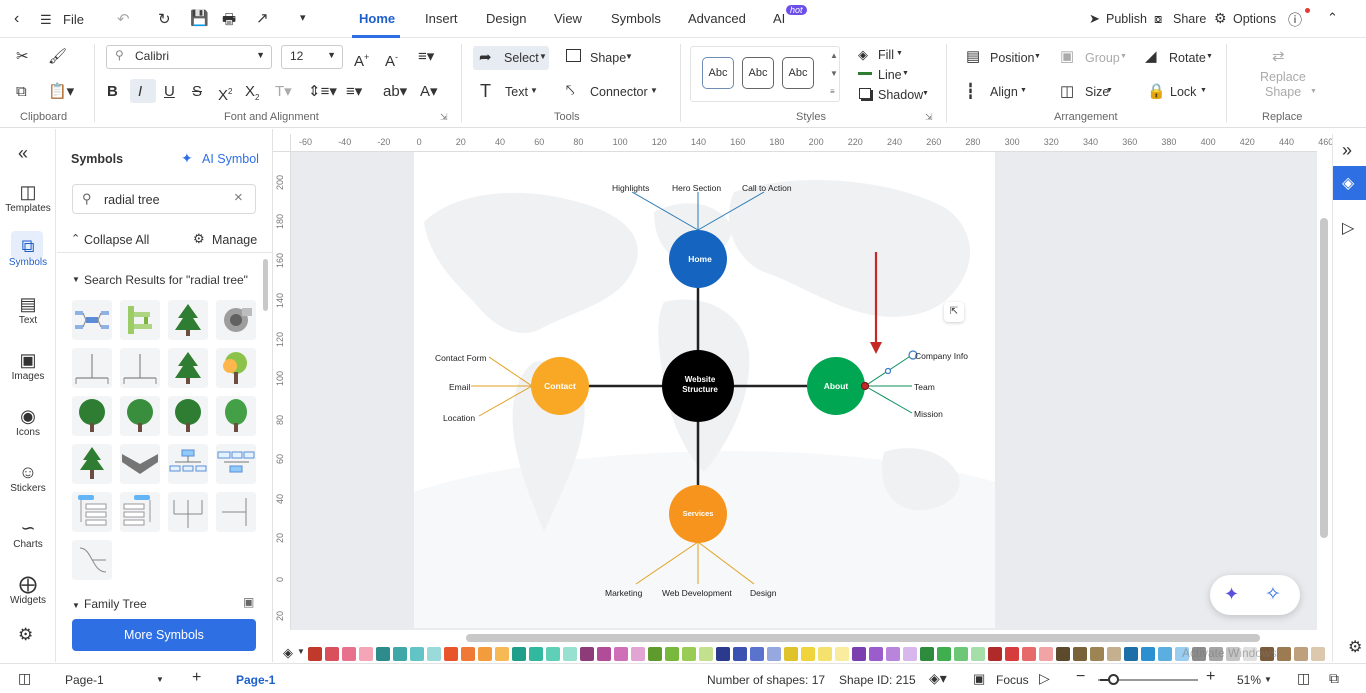 Image resolution: width=1366 pixels, height=693 pixels. I want to click on tab-ai: AI, so click(779, 18).